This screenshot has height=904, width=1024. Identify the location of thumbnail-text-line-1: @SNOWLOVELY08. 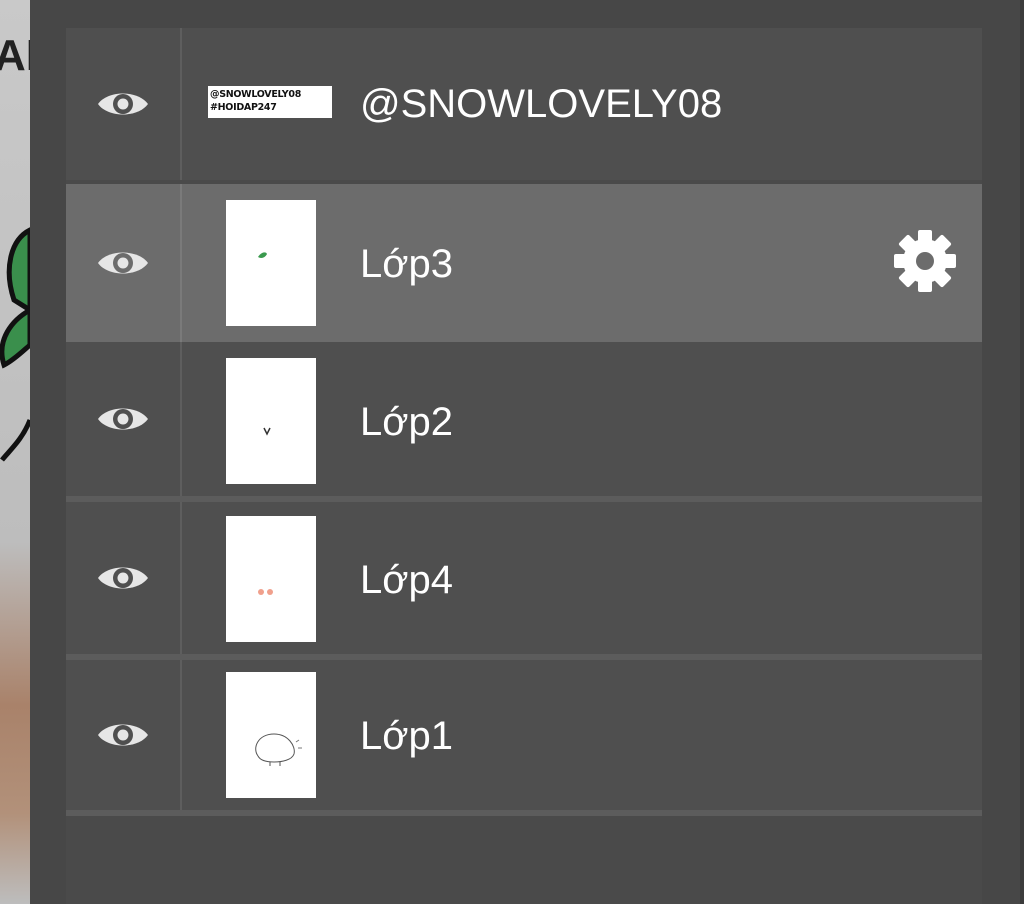
(255, 94).